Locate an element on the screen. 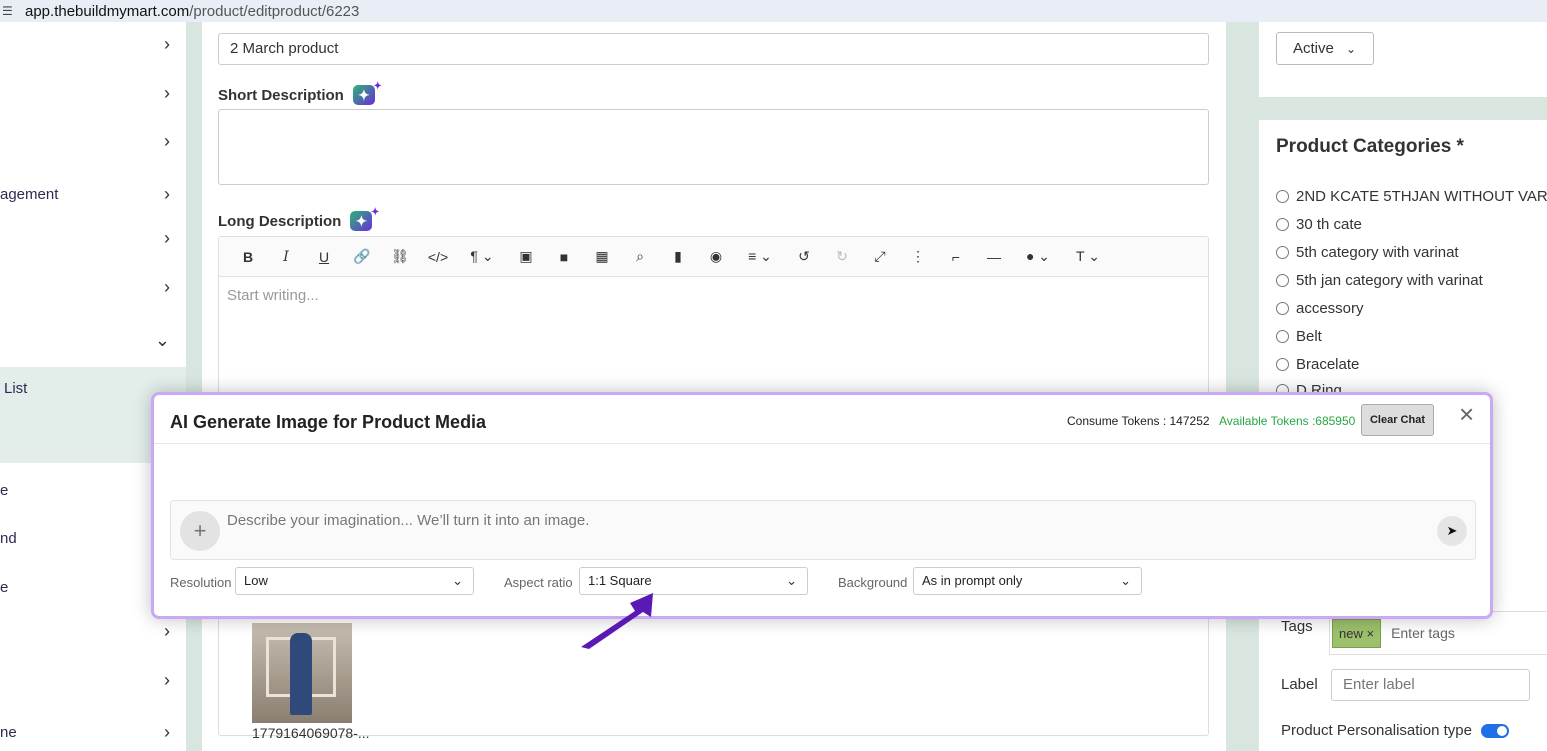 This screenshot has width=1547, height=751. fullscreen-icon: ⤢ is located at coordinates (880, 257).